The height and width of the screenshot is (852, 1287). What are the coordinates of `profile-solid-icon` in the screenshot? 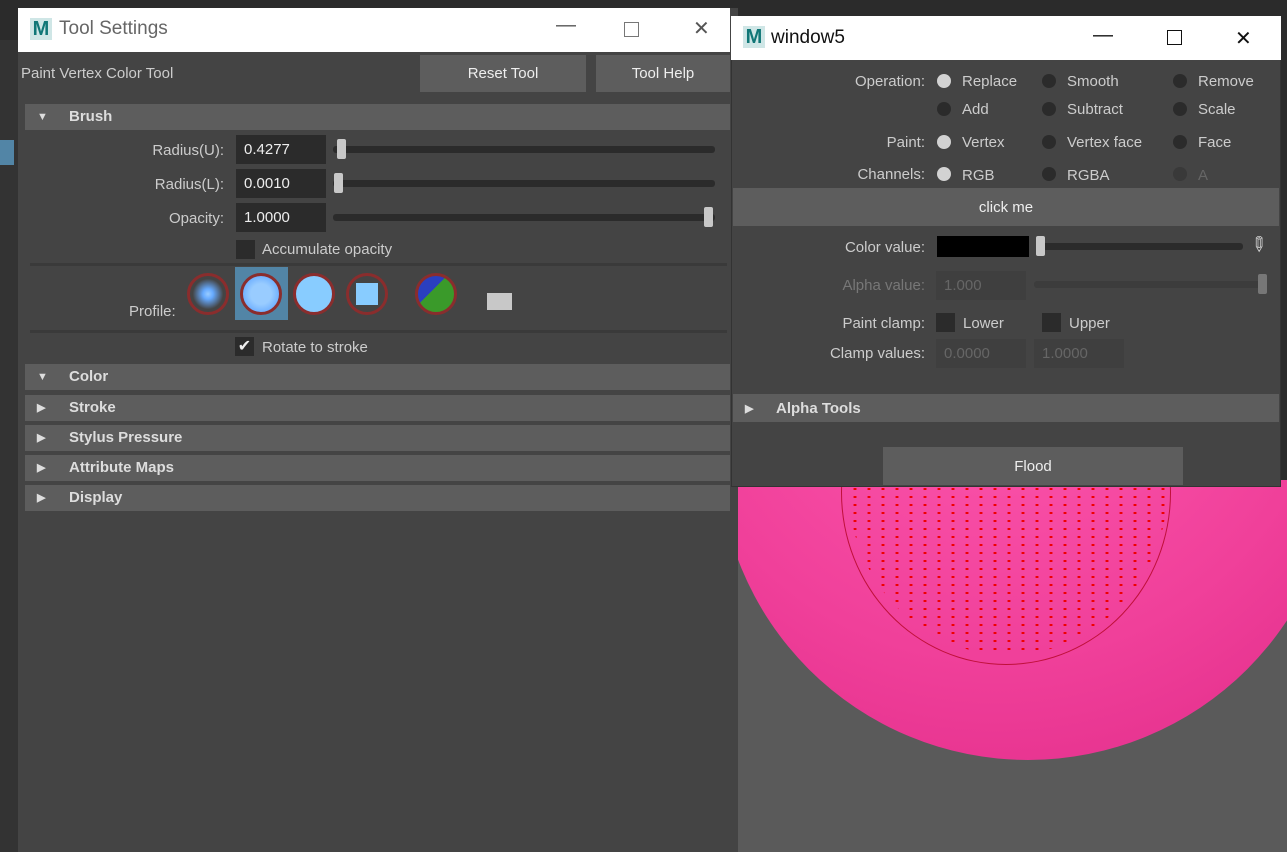 It's located at (314, 294).